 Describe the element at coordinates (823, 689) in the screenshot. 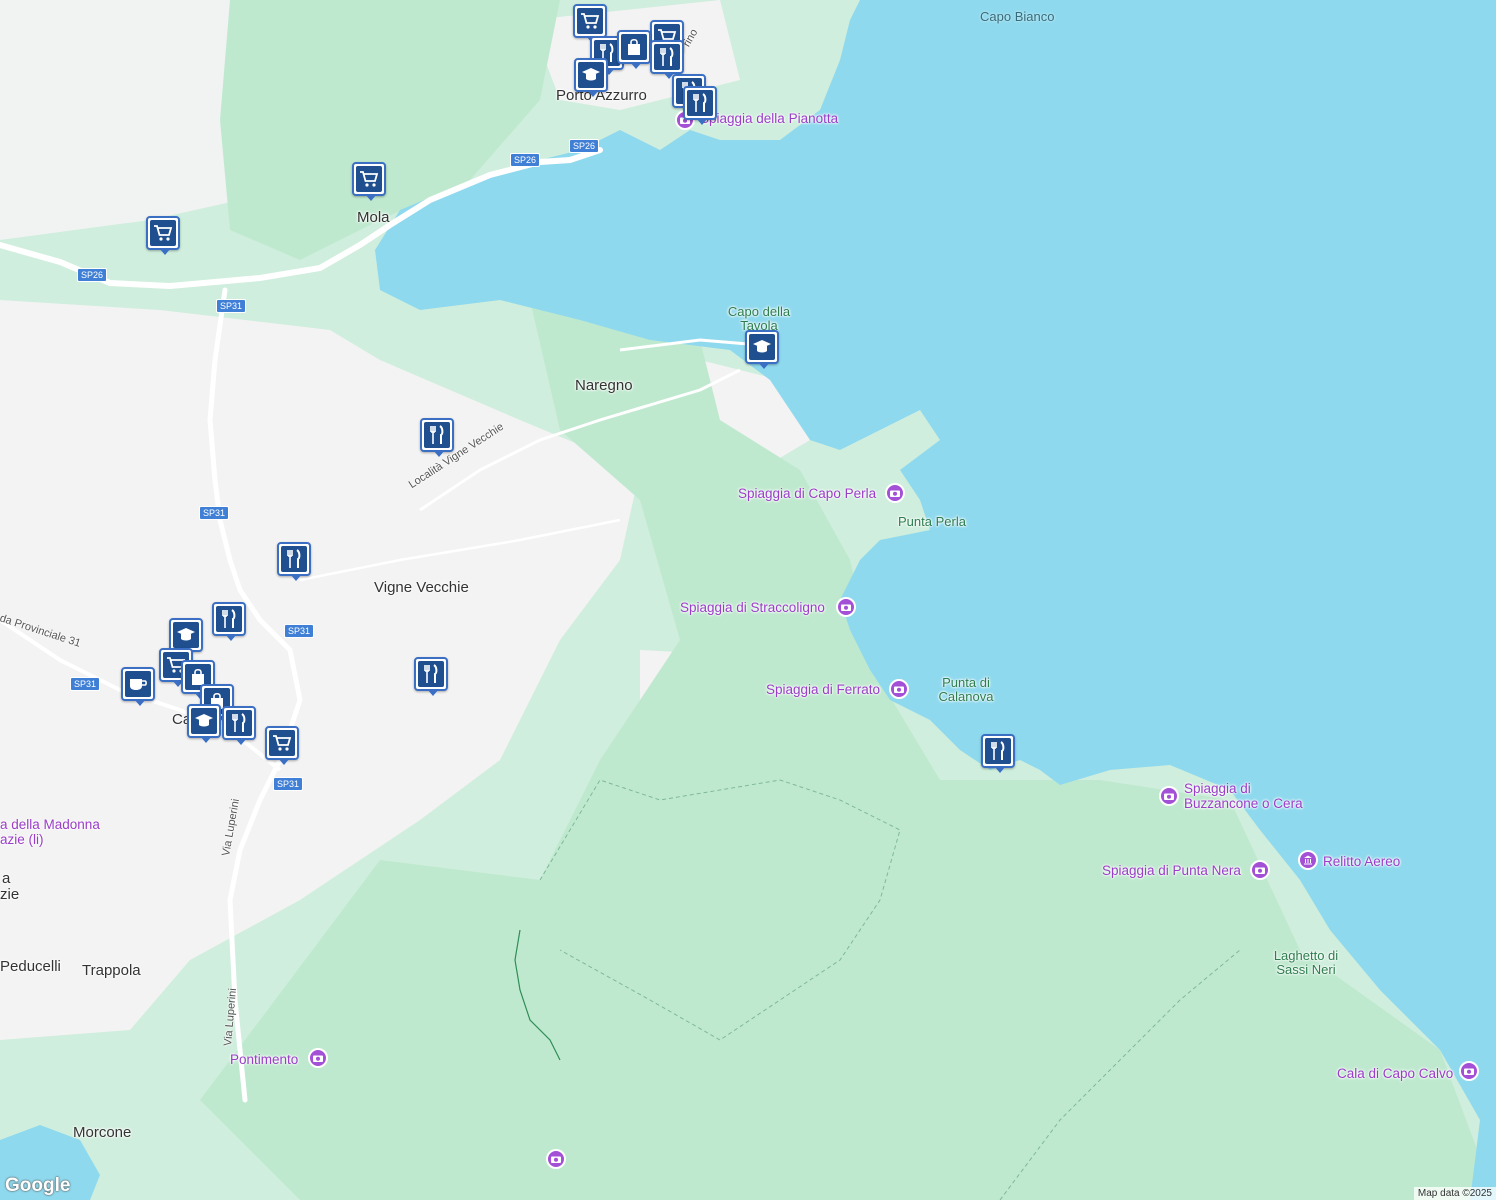

I see `poi-label: Spiaggia di Ferrato` at that location.